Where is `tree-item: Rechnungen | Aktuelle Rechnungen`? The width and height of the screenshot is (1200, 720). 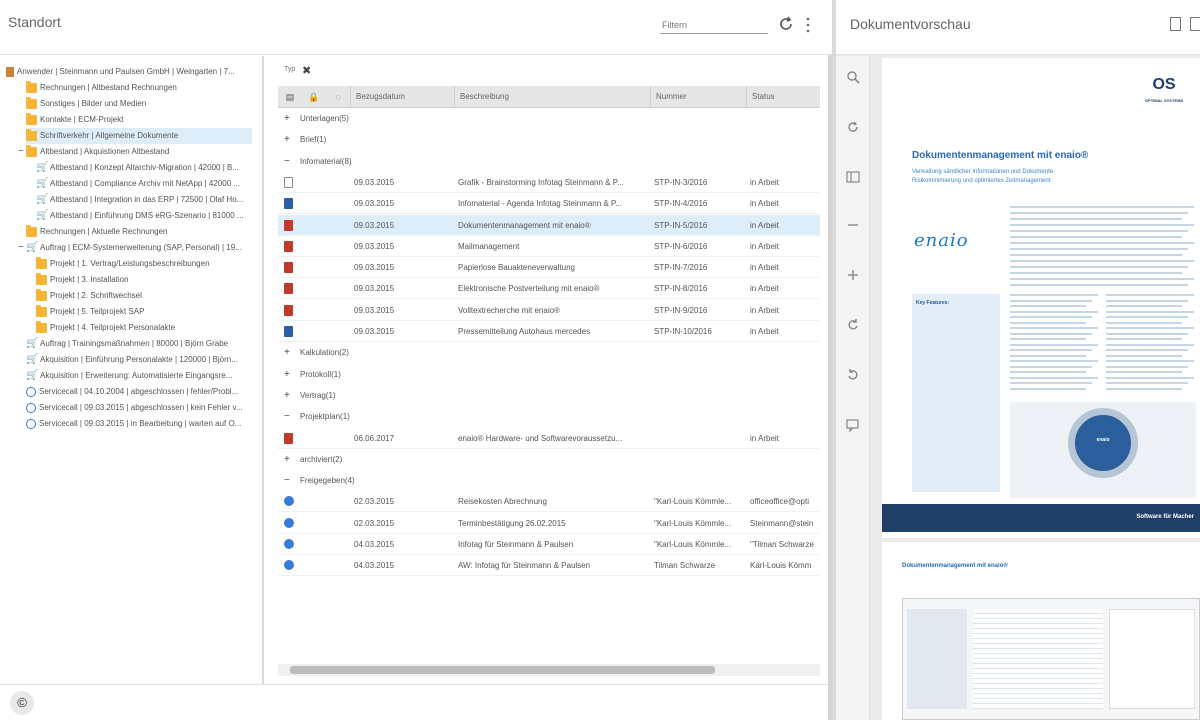
tree-item: Rechnungen | Aktuelle Rechnungen is located at coordinates (139, 232).